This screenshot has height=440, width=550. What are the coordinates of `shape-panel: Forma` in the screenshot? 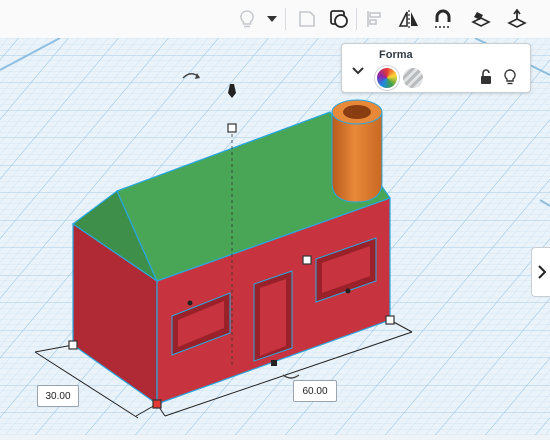 It's located at (436, 68).